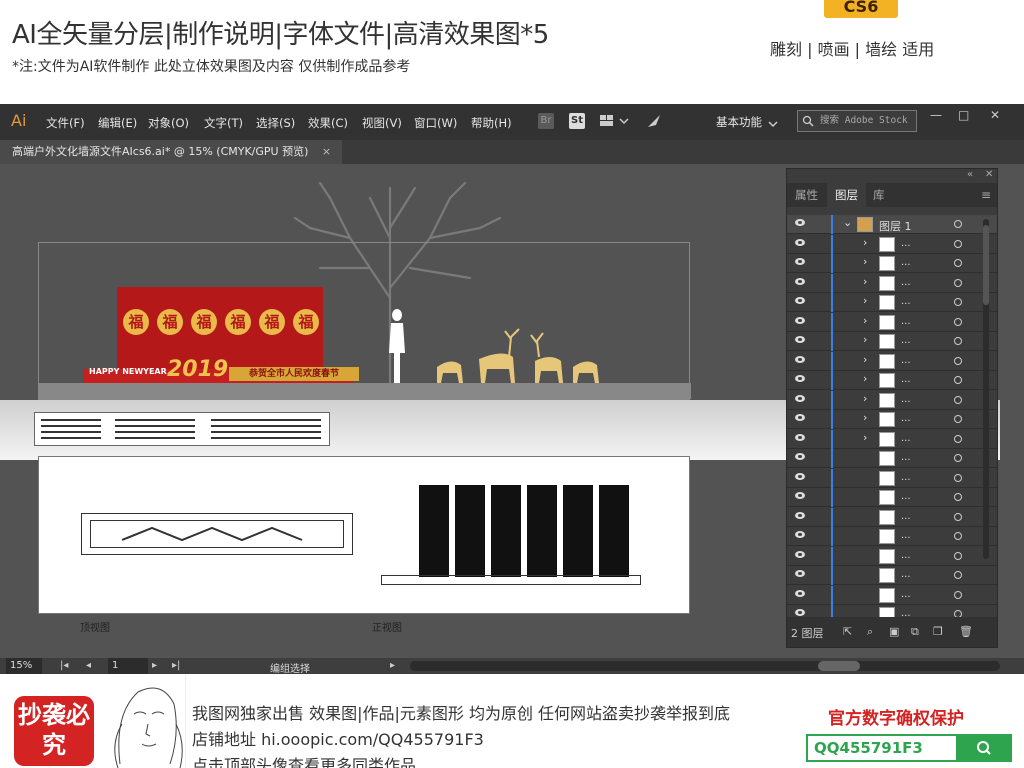 The image size is (1024, 768). Describe the element at coordinates (168, 123) in the screenshot. I see `menu-object: 对象(O)` at that location.